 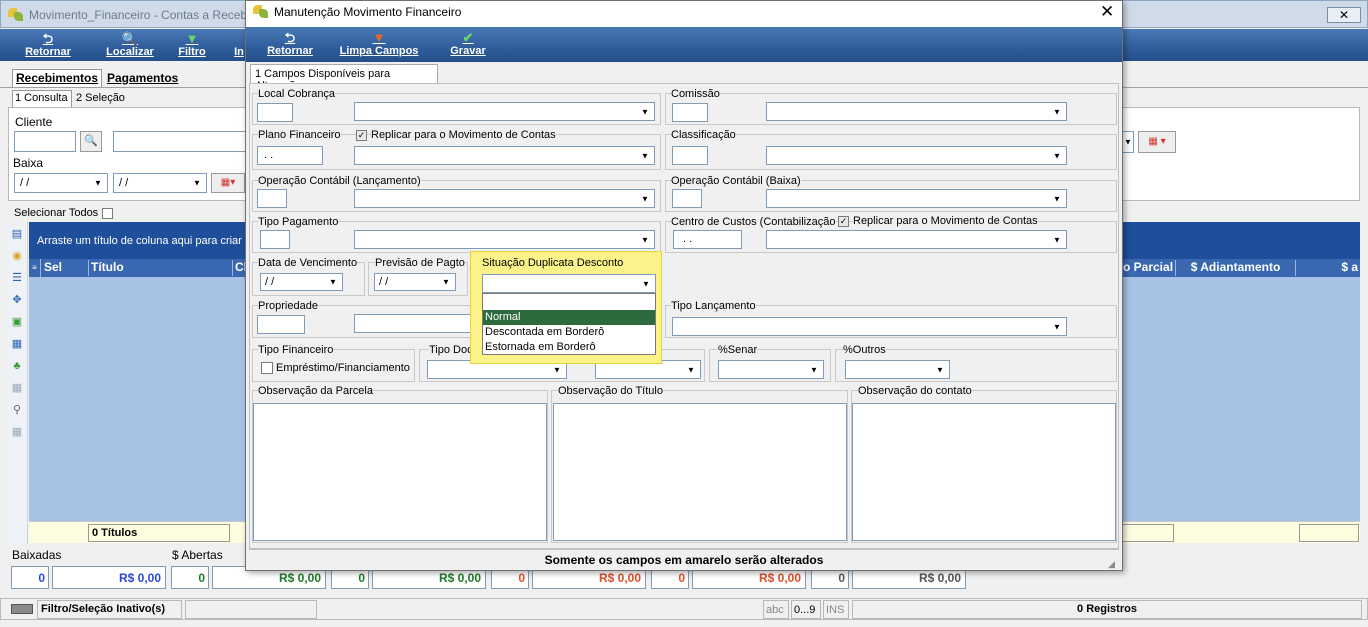 I want to click on option-estornada: Estornada em Borderô, so click(x=569, y=347).